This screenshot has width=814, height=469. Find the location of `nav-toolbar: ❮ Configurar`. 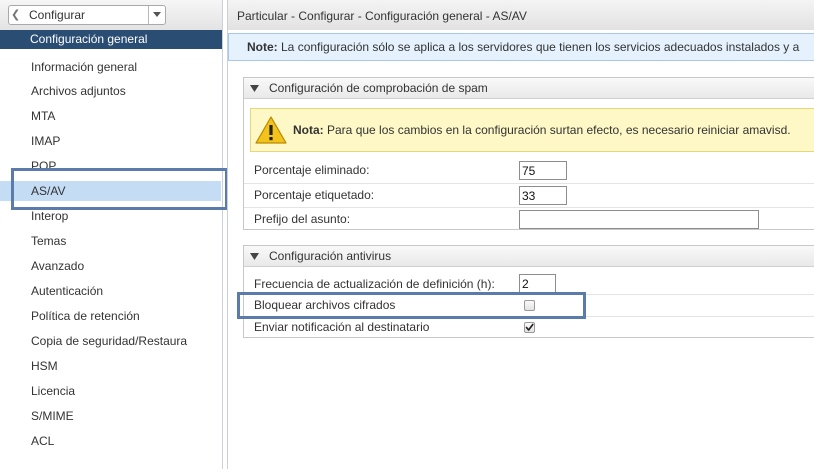

nav-toolbar: ❮ Configurar is located at coordinates (111, 15).